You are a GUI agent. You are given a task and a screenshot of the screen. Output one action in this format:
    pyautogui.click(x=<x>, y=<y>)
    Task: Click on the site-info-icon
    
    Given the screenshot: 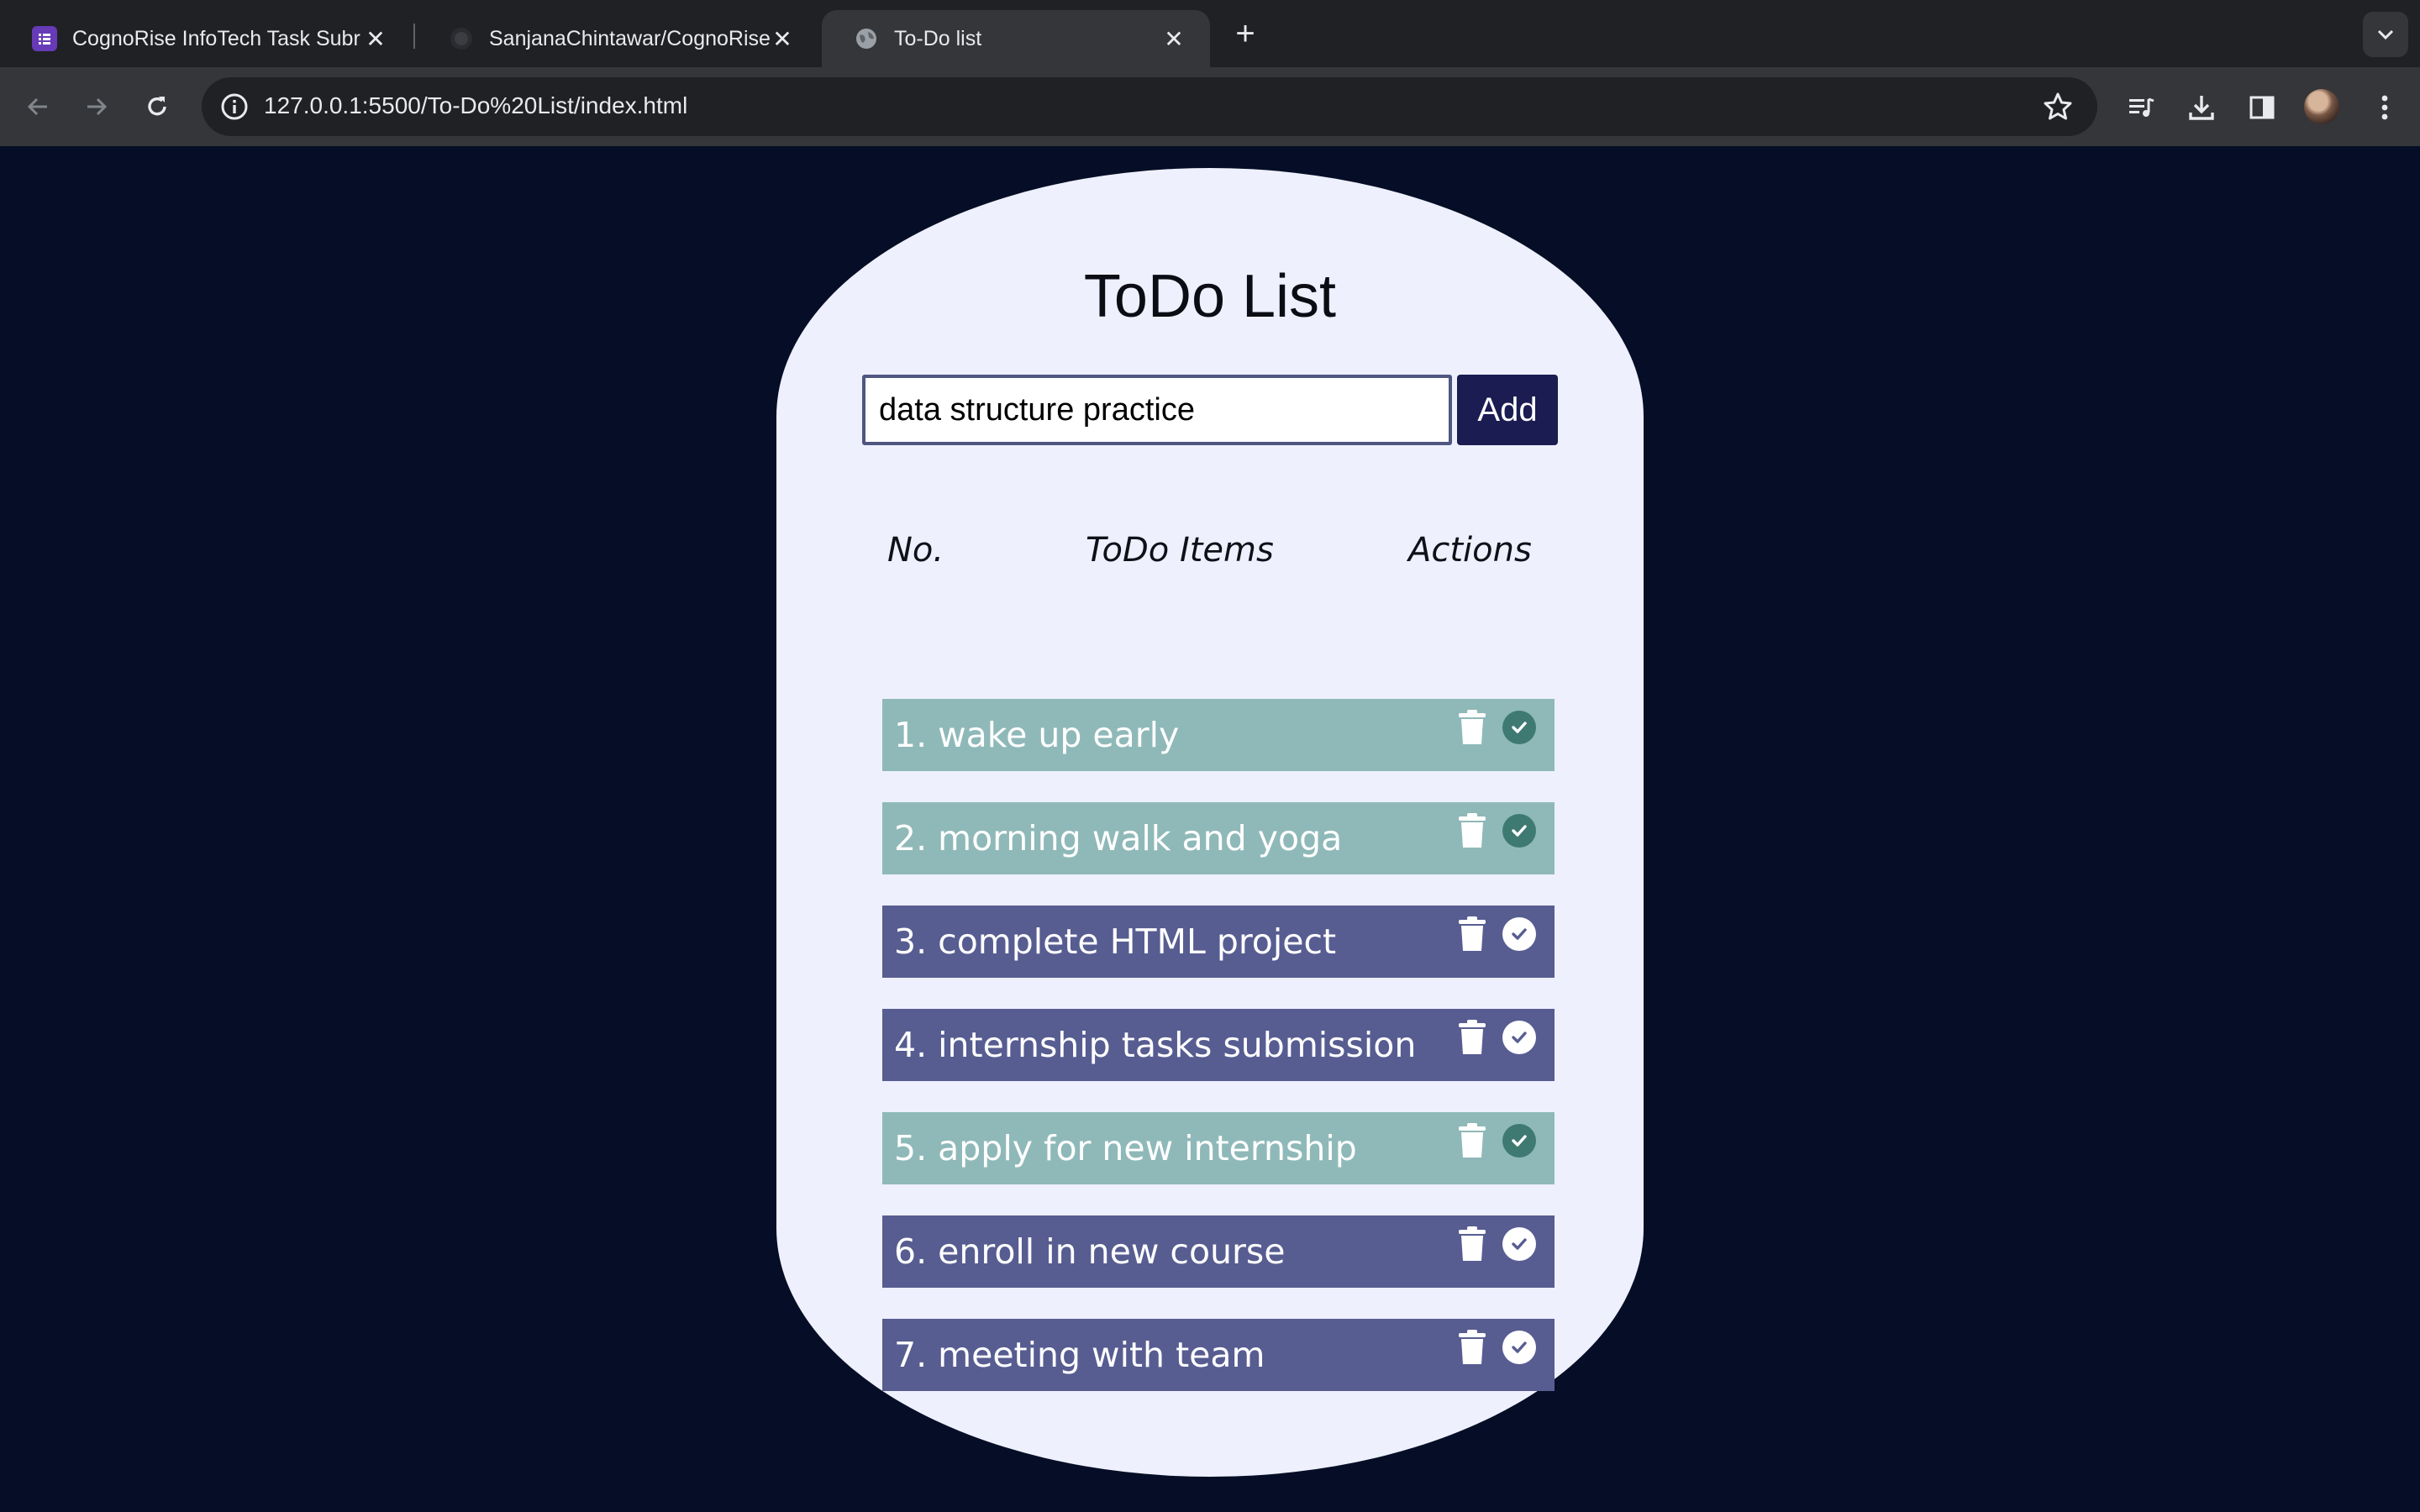 What is the action you would take?
    pyautogui.click(x=234, y=106)
    